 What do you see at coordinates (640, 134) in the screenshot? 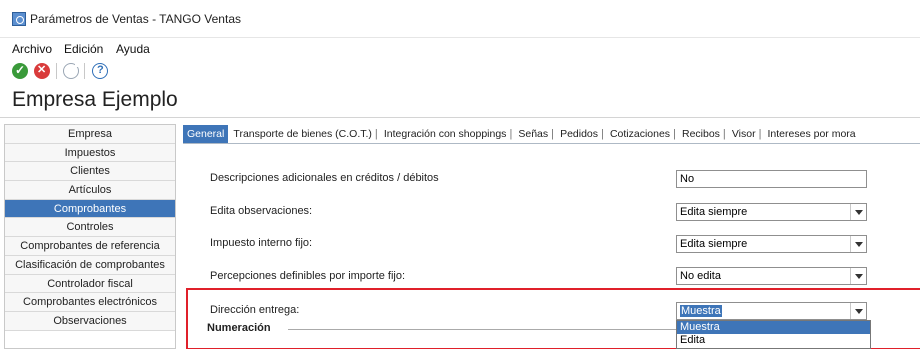
I see `tab-cotizaciones: Cotizaciones` at bounding box center [640, 134].